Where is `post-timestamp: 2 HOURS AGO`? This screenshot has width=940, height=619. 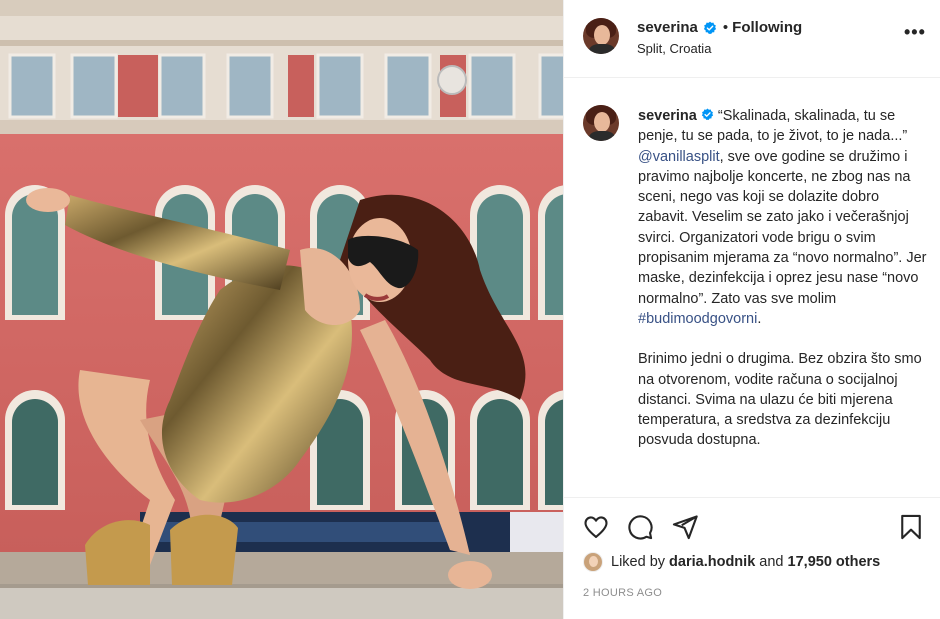 post-timestamp: 2 HOURS AGO is located at coordinates (622, 593).